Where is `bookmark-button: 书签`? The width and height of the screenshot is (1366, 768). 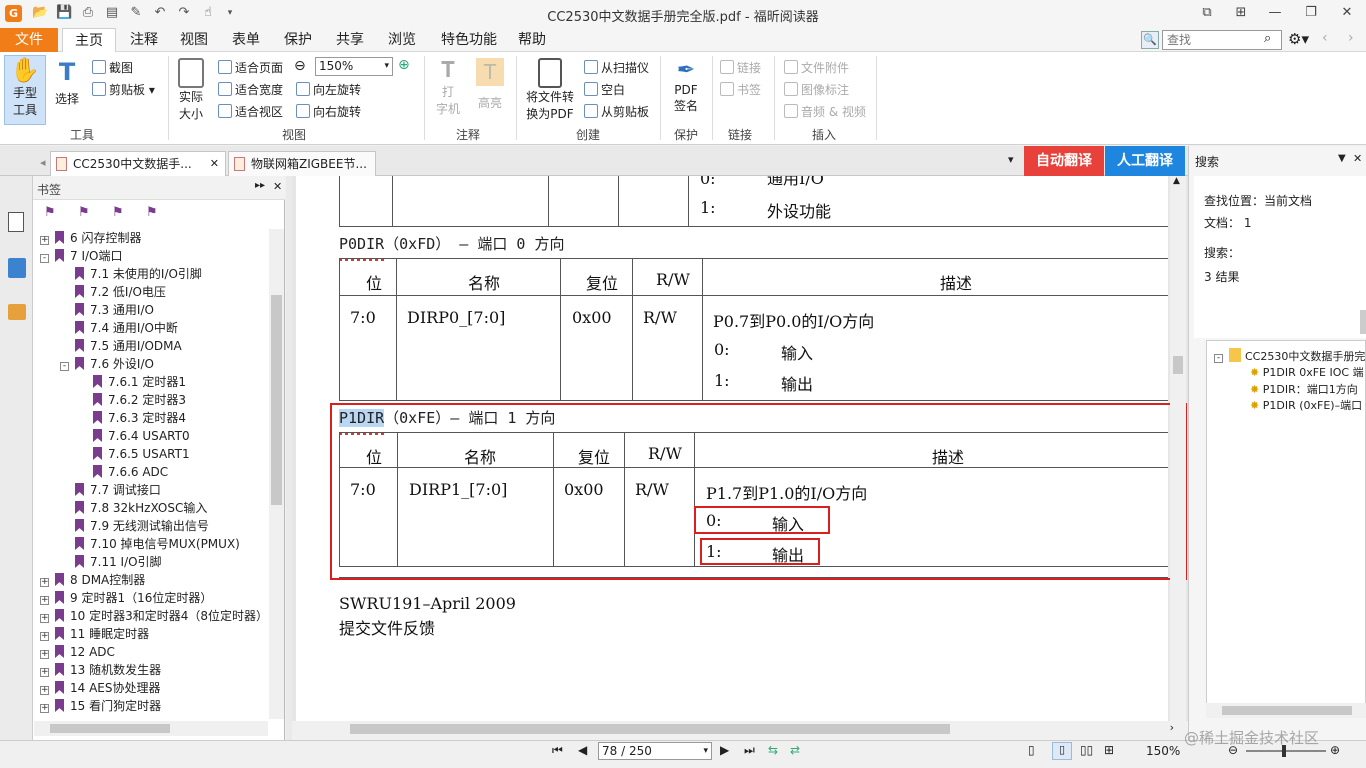 bookmark-button: 书签 is located at coordinates (740, 89).